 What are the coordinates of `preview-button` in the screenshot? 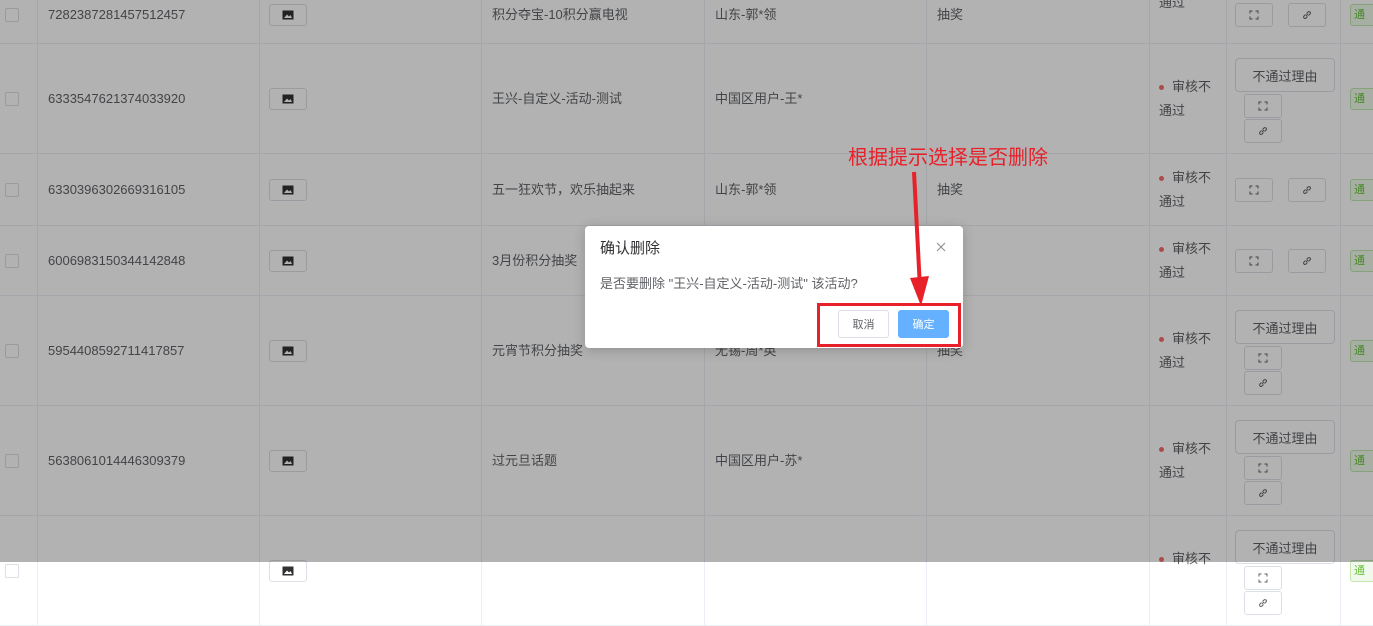 It's located at (1263, 578).